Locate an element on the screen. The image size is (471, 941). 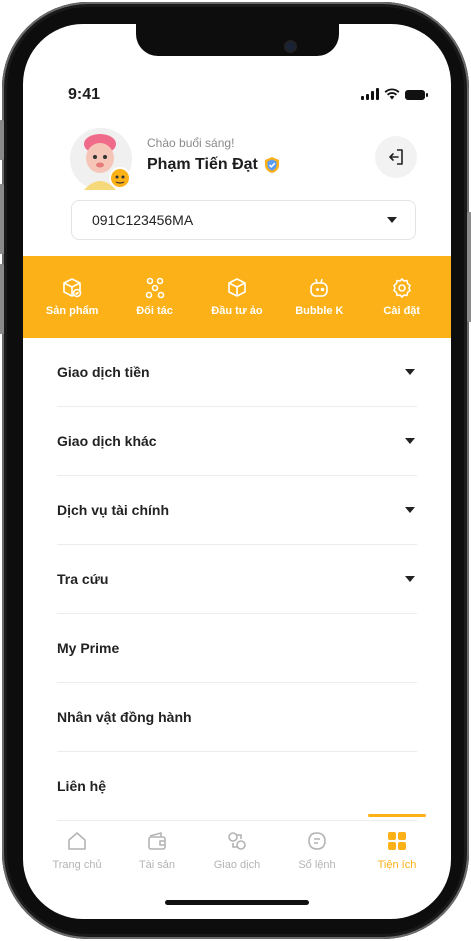
wallet-icon is located at coordinates (157, 841).